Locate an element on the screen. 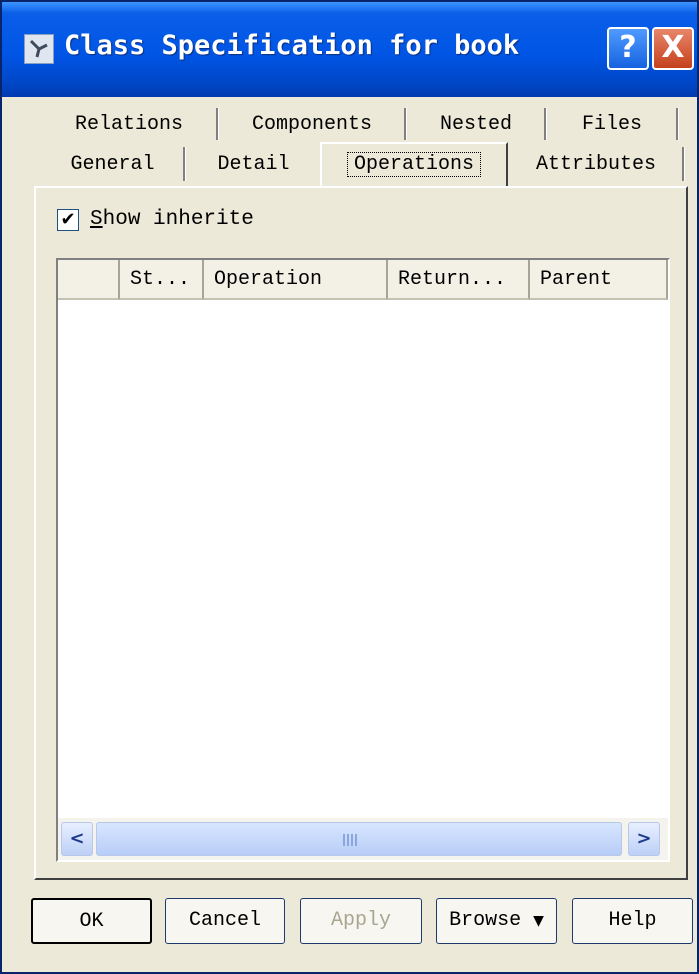 This screenshot has width=699, height=974. browse-label: Browse is located at coordinates (485, 920).